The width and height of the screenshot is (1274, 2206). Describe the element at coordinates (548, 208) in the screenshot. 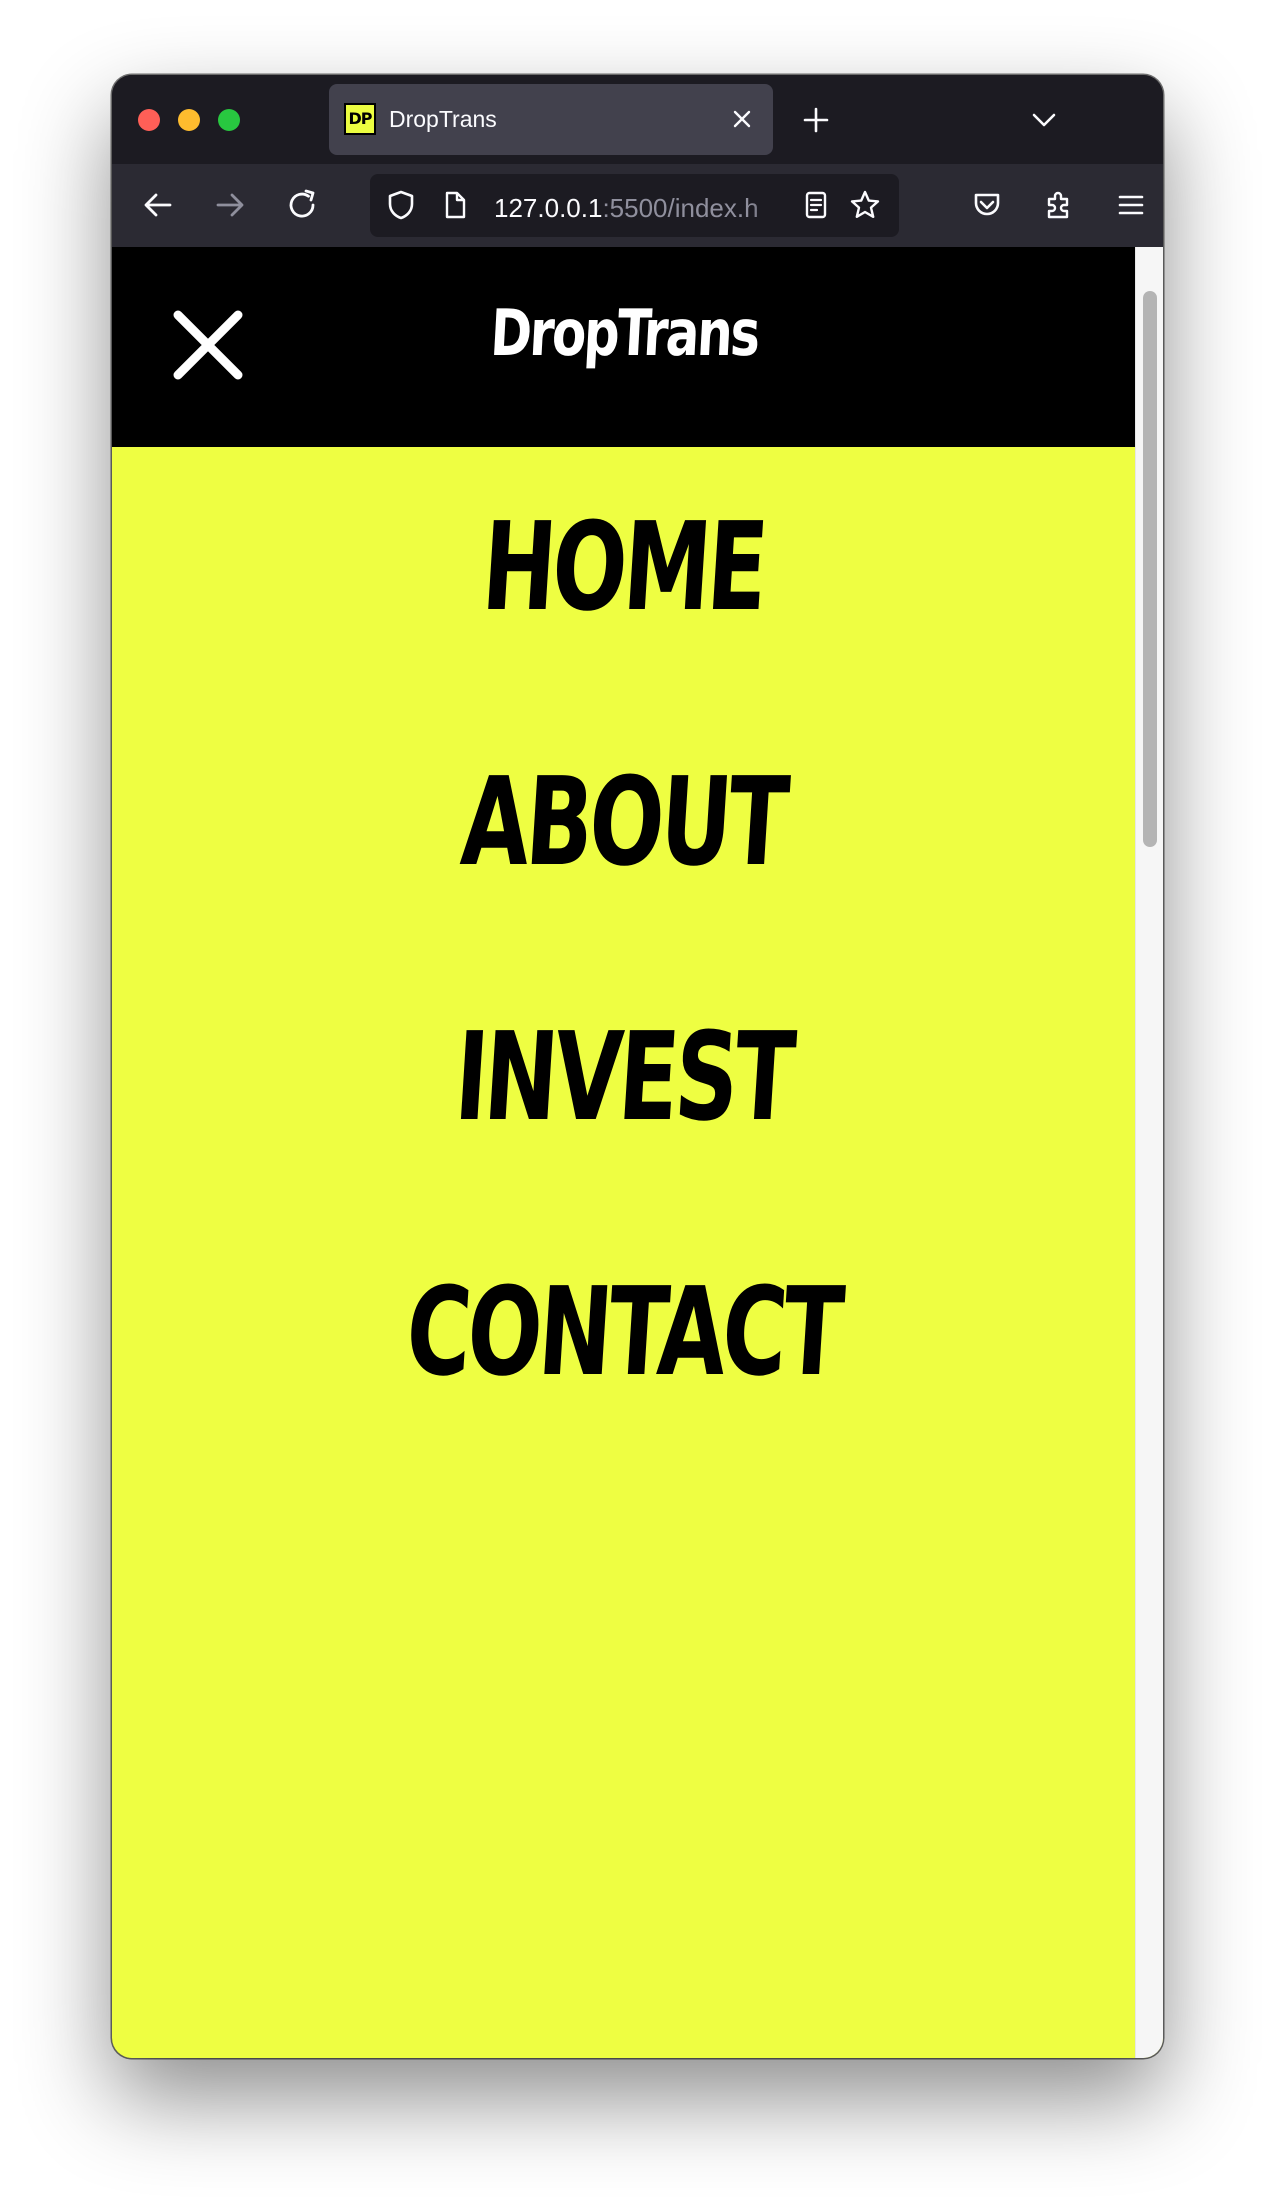

I see `url-host: 127.0.0.1` at that location.